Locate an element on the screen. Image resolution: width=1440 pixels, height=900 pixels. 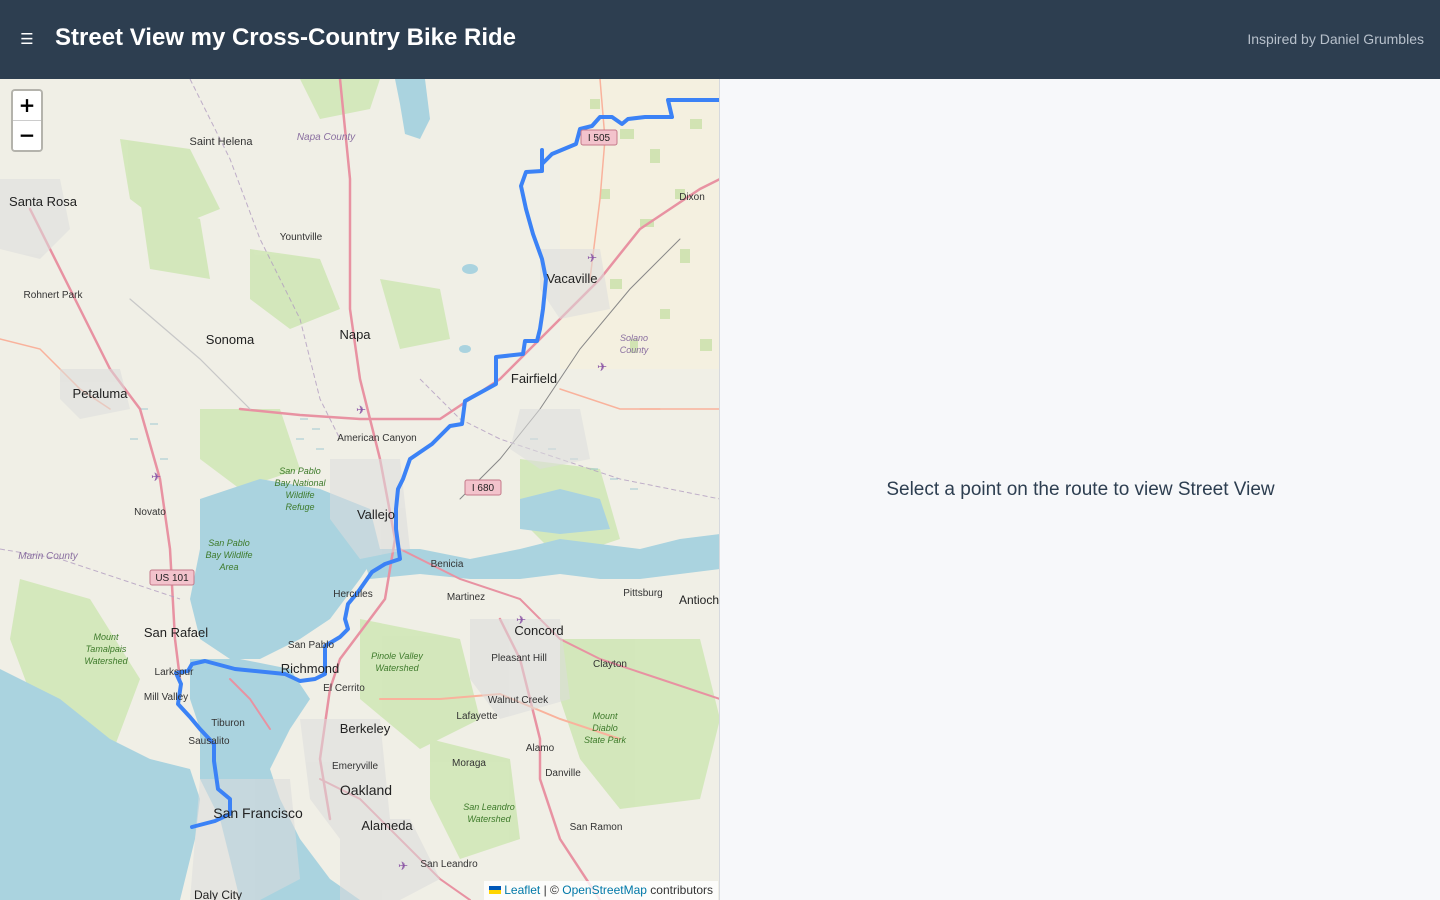
svg-text: I 505 is located at coordinates (599, 138).